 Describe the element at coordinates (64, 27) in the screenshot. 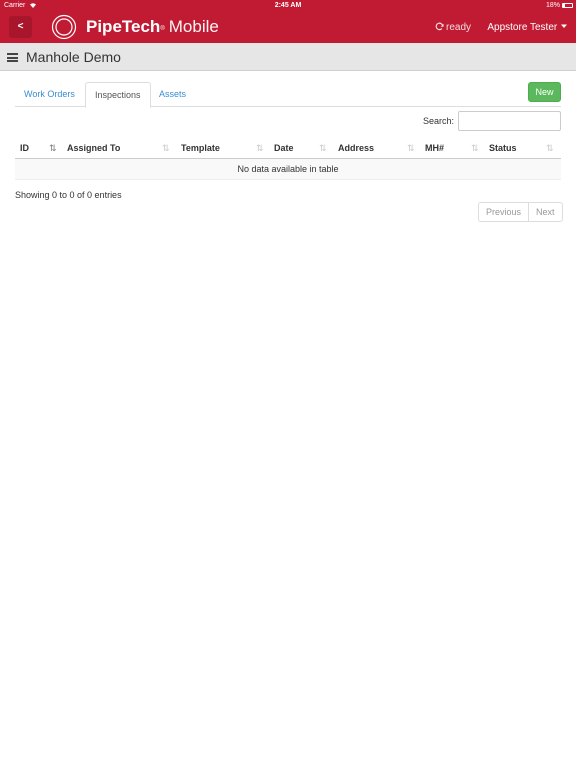

I see `pipetech-logo-icon` at that location.